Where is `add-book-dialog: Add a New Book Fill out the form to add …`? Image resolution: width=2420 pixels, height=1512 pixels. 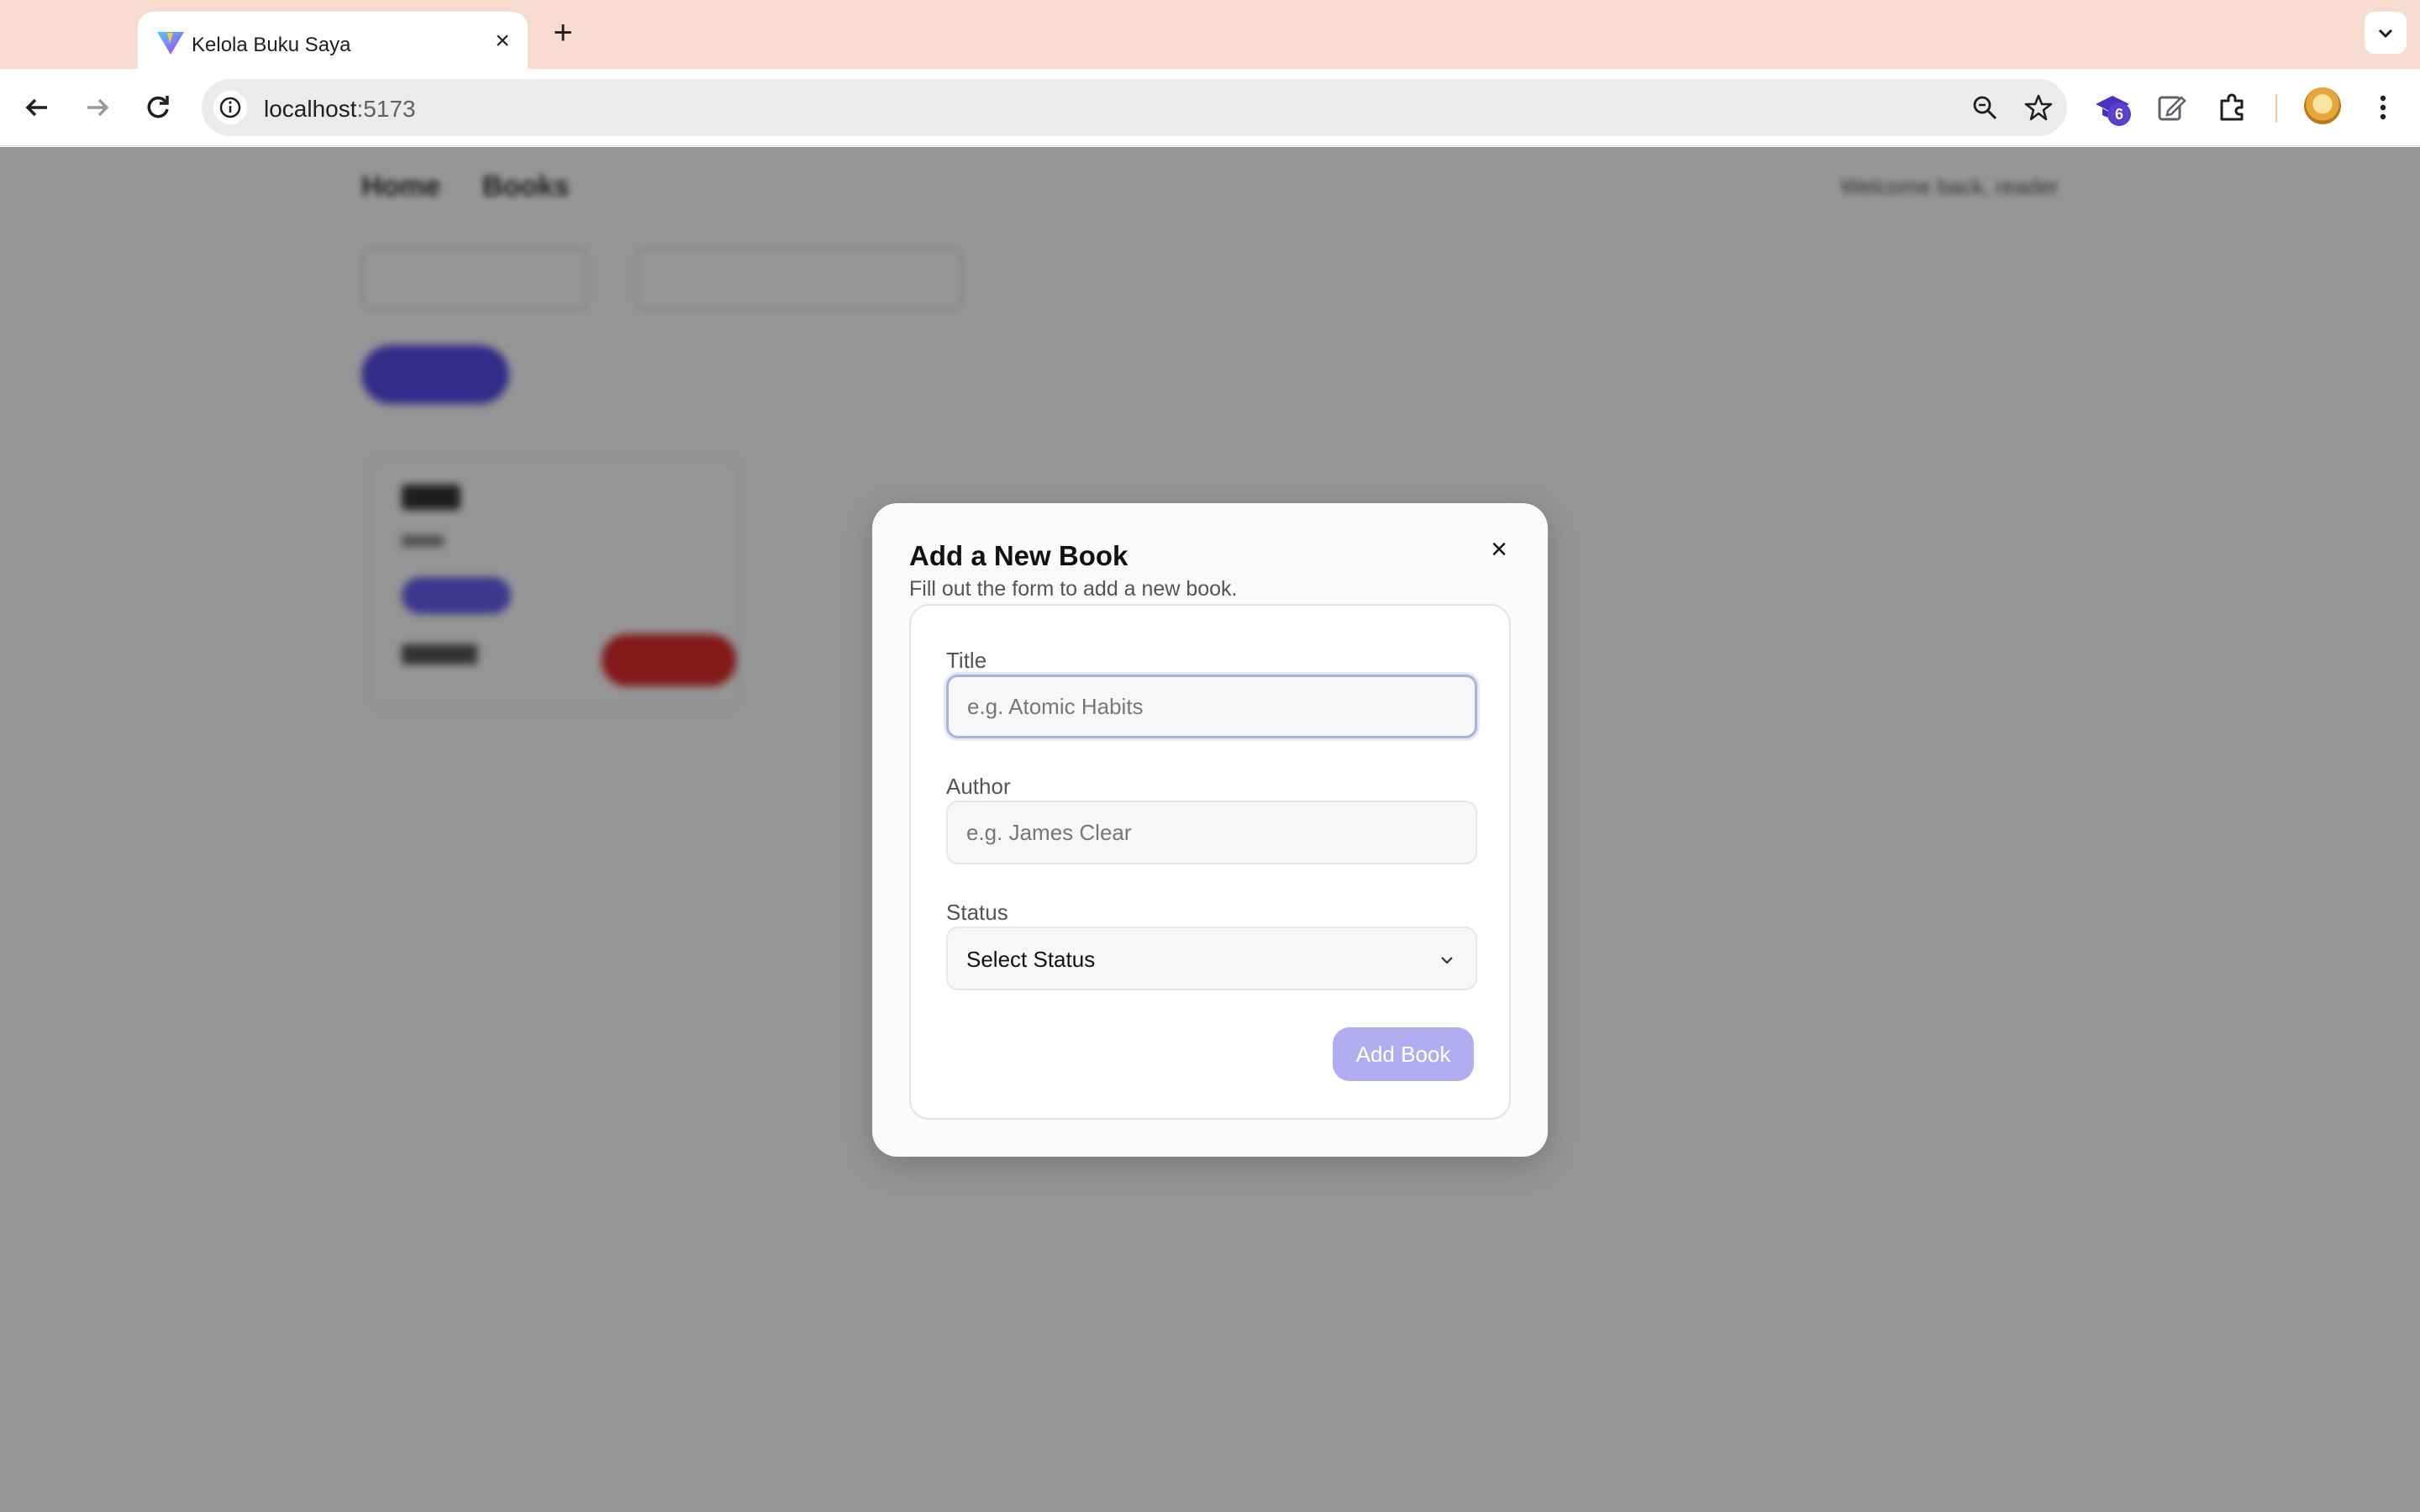 add-book-dialog: Add a New Book Fill out the form to add … is located at coordinates (1210, 830).